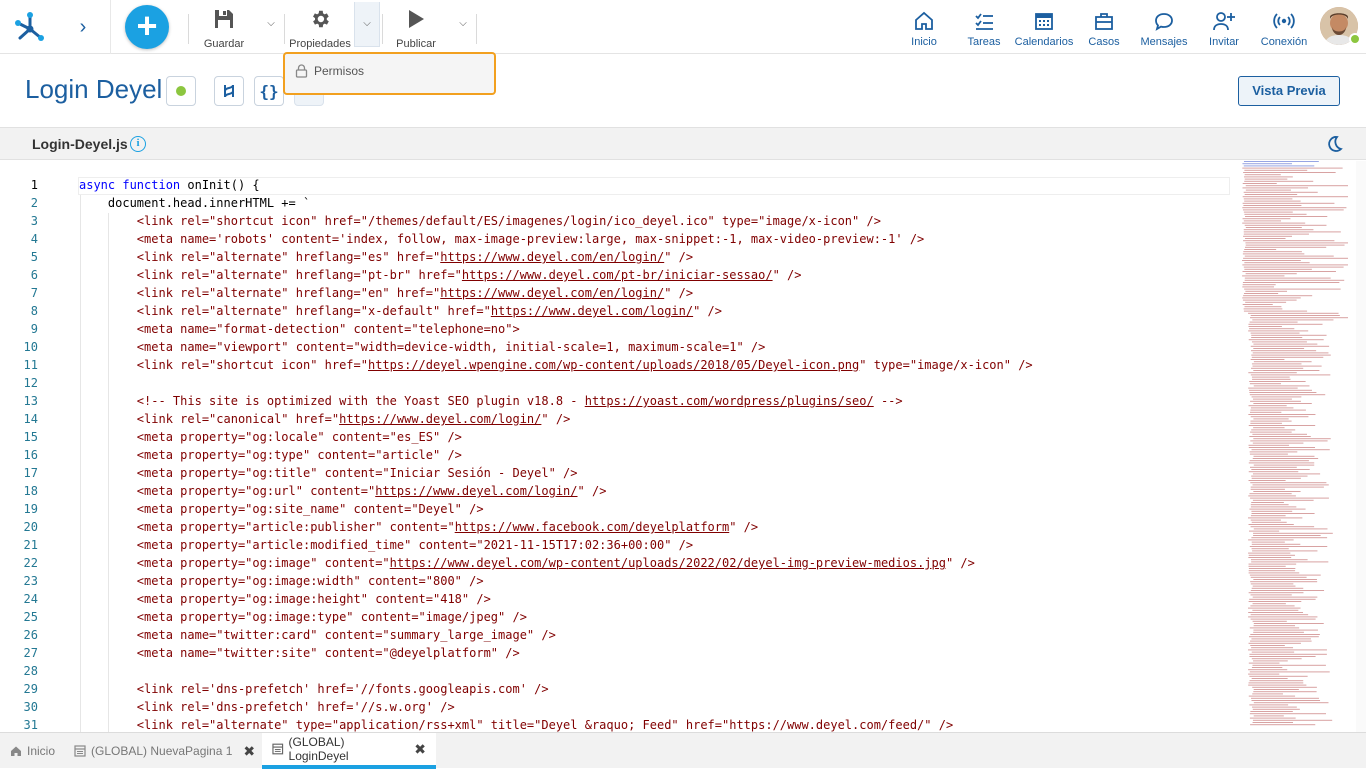  I want to click on nav-tareas: Tareas, so click(984, 28).